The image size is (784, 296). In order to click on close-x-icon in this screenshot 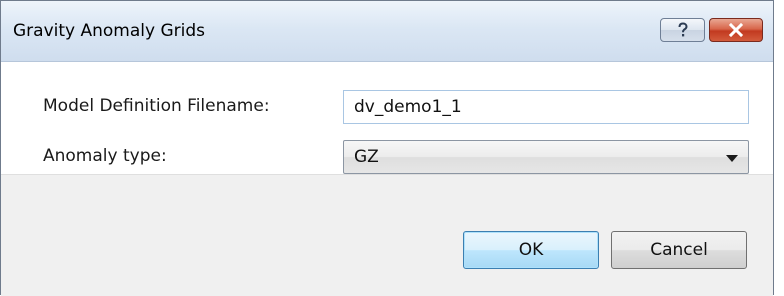, I will do `click(736, 30)`.